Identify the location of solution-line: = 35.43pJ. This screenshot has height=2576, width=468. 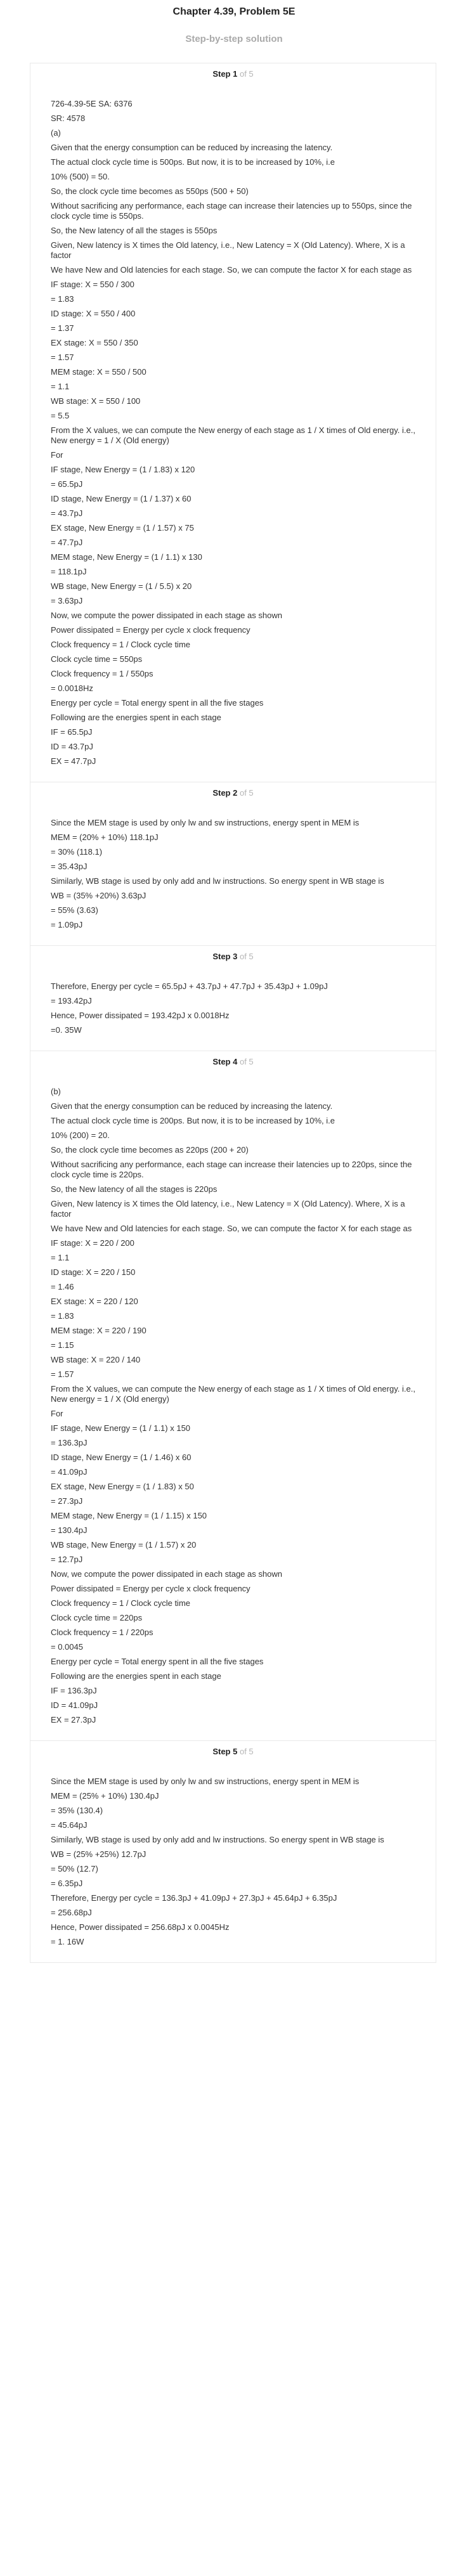
(69, 866).